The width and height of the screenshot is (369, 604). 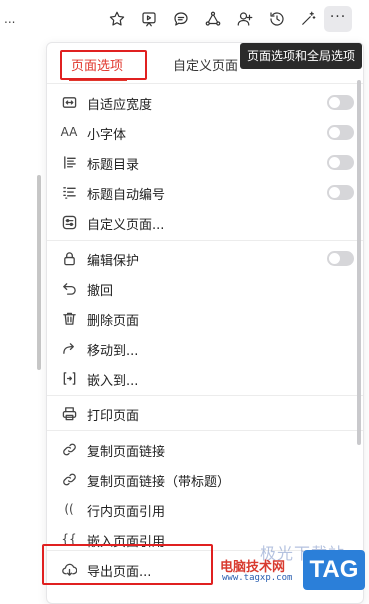 I want to click on more-icon: ···, so click(x=338, y=17).